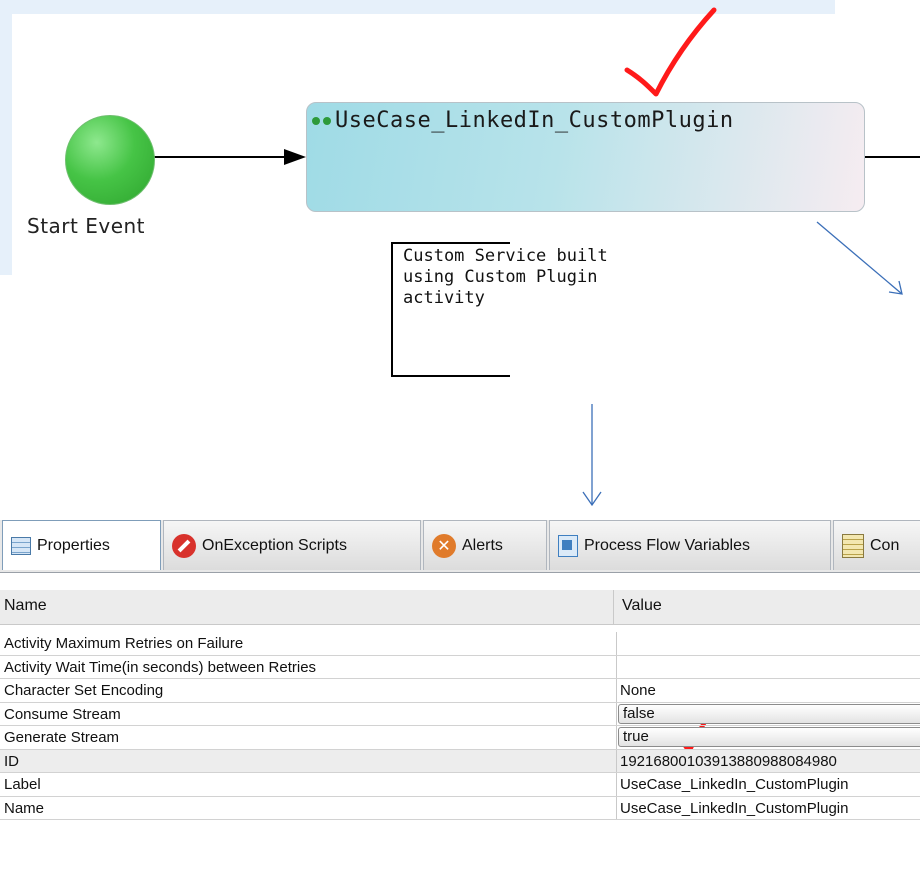 This screenshot has width=920, height=890. Describe the element at coordinates (769, 713) in the screenshot. I see `consume-stream-dropdown: false` at that location.